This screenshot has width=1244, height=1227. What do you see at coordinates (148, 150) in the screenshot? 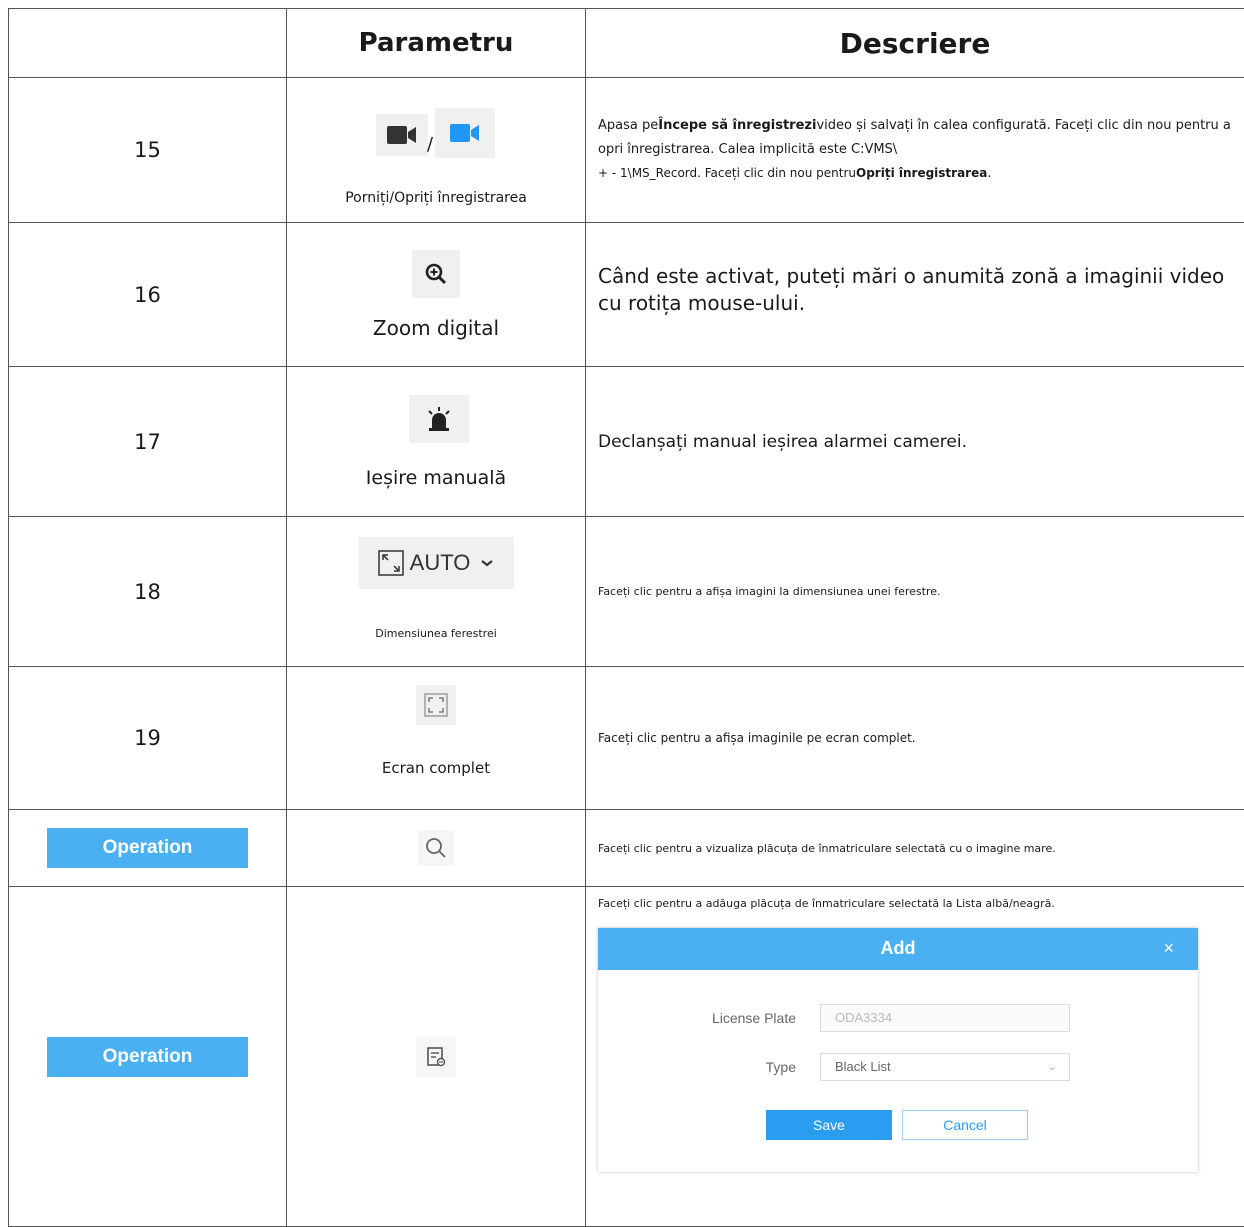
I see `row-number: 15` at bounding box center [148, 150].